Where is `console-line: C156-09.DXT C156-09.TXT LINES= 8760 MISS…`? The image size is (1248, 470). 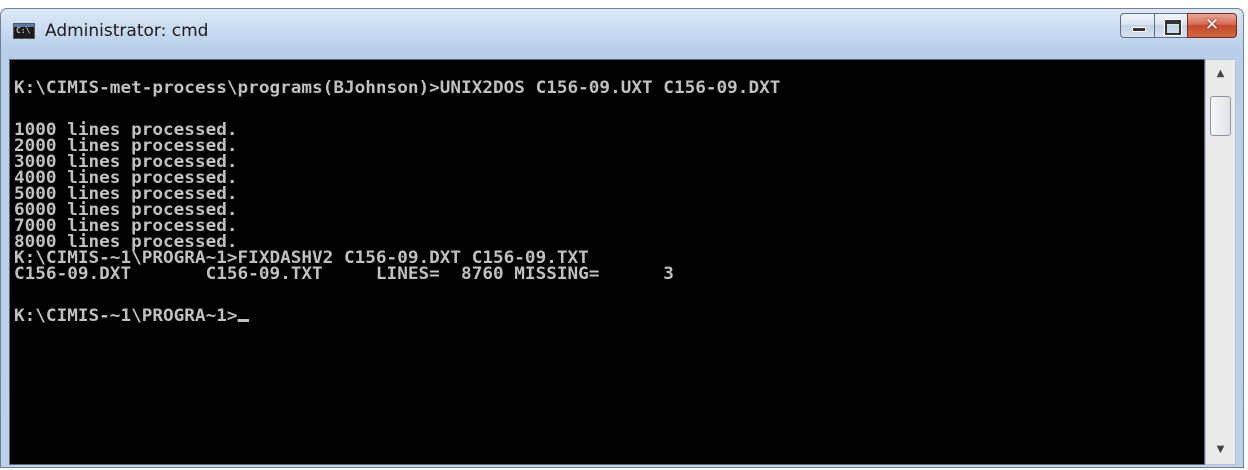
console-line: C156-09.DXT C156-09.TXT LINES= 8760 MISS… is located at coordinates (344, 274).